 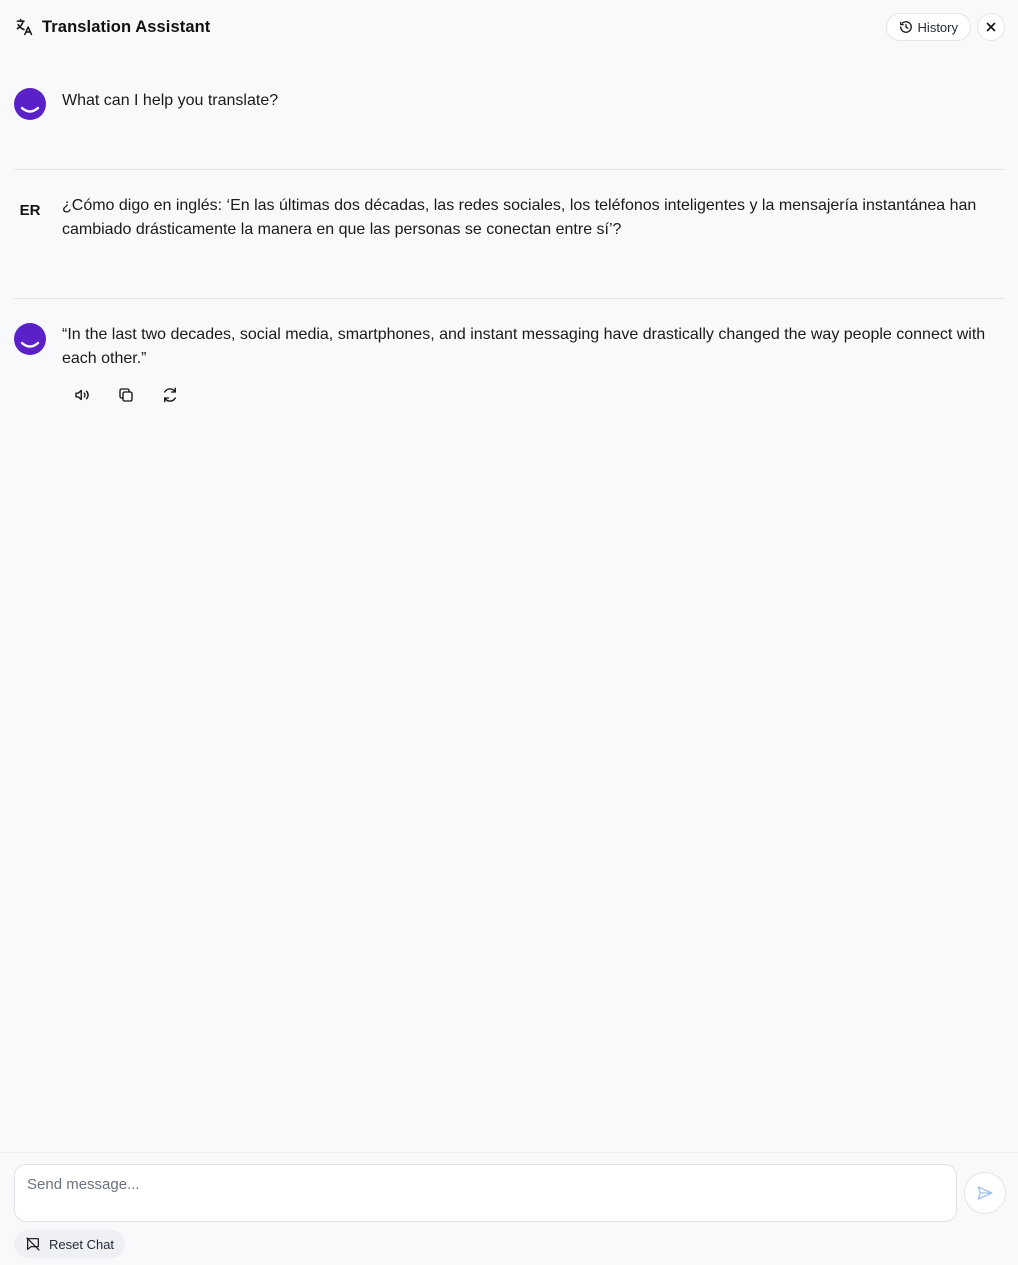 I want to click on history-button: History, so click(x=928, y=27).